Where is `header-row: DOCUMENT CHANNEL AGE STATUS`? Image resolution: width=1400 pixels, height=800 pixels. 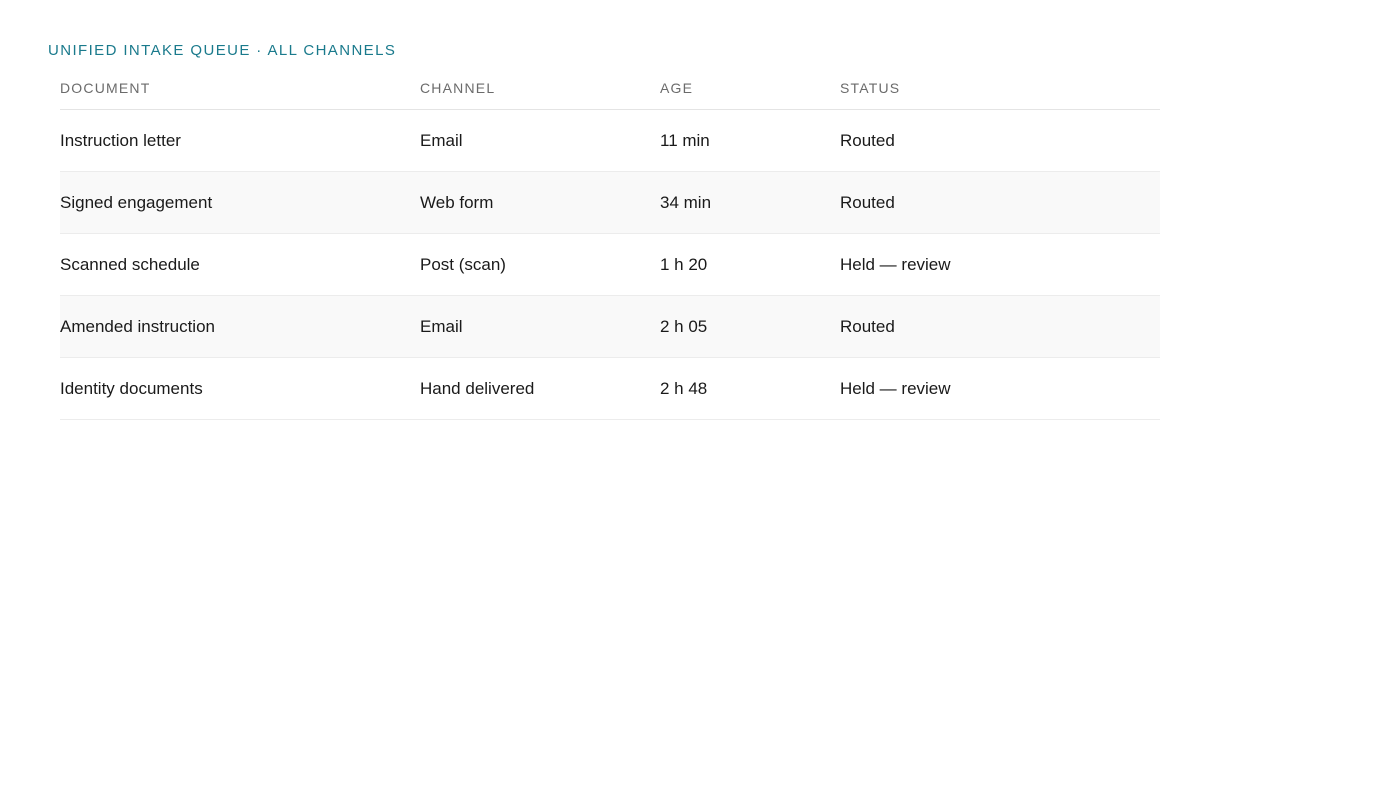
header-row: DOCUMENT CHANNEL AGE STATUS is located at coordinates (610, 88).